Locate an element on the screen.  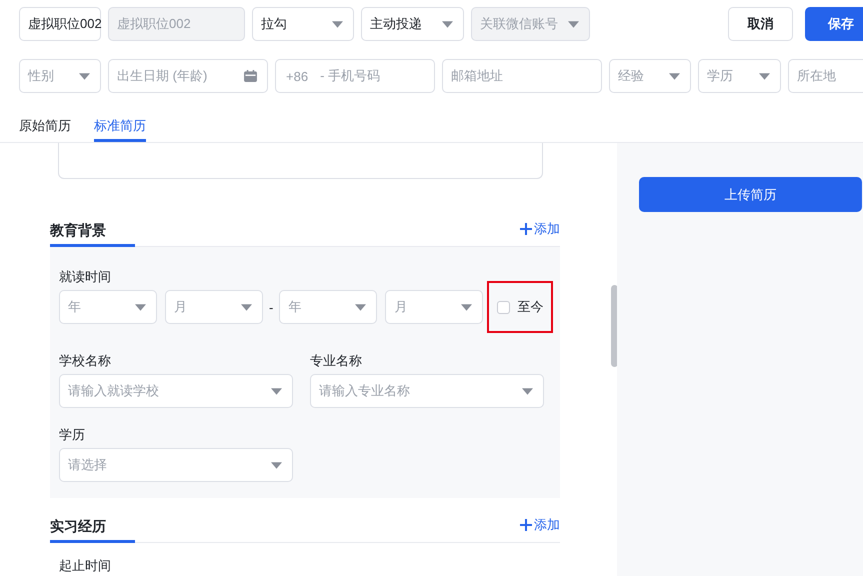
select-field: 经验 is located at coordinates (650, 76).